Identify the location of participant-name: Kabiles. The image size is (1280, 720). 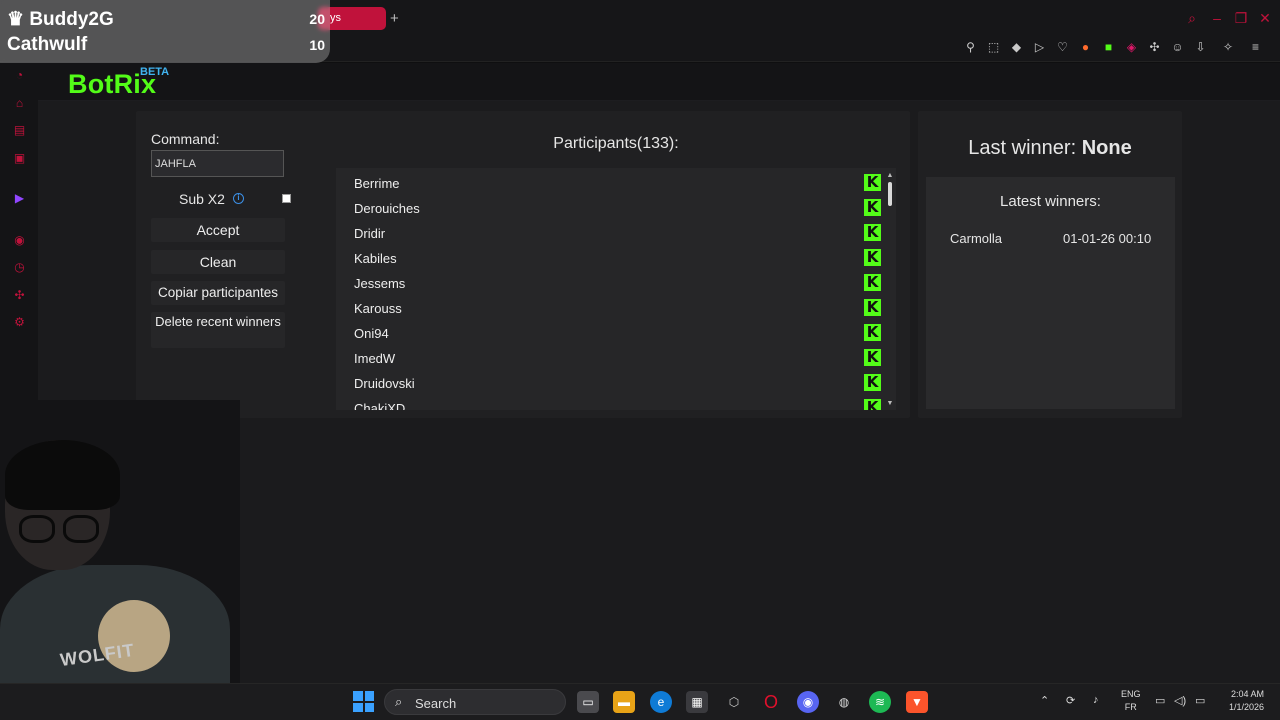
(375, 258).